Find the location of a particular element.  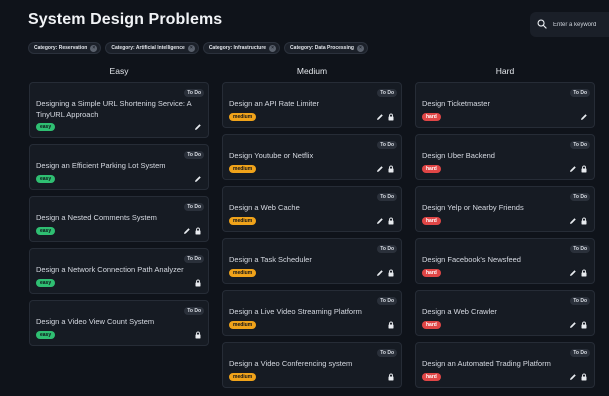

problem-title: Design an Efficient Parking Lot System is located at coordinates (101, 165).